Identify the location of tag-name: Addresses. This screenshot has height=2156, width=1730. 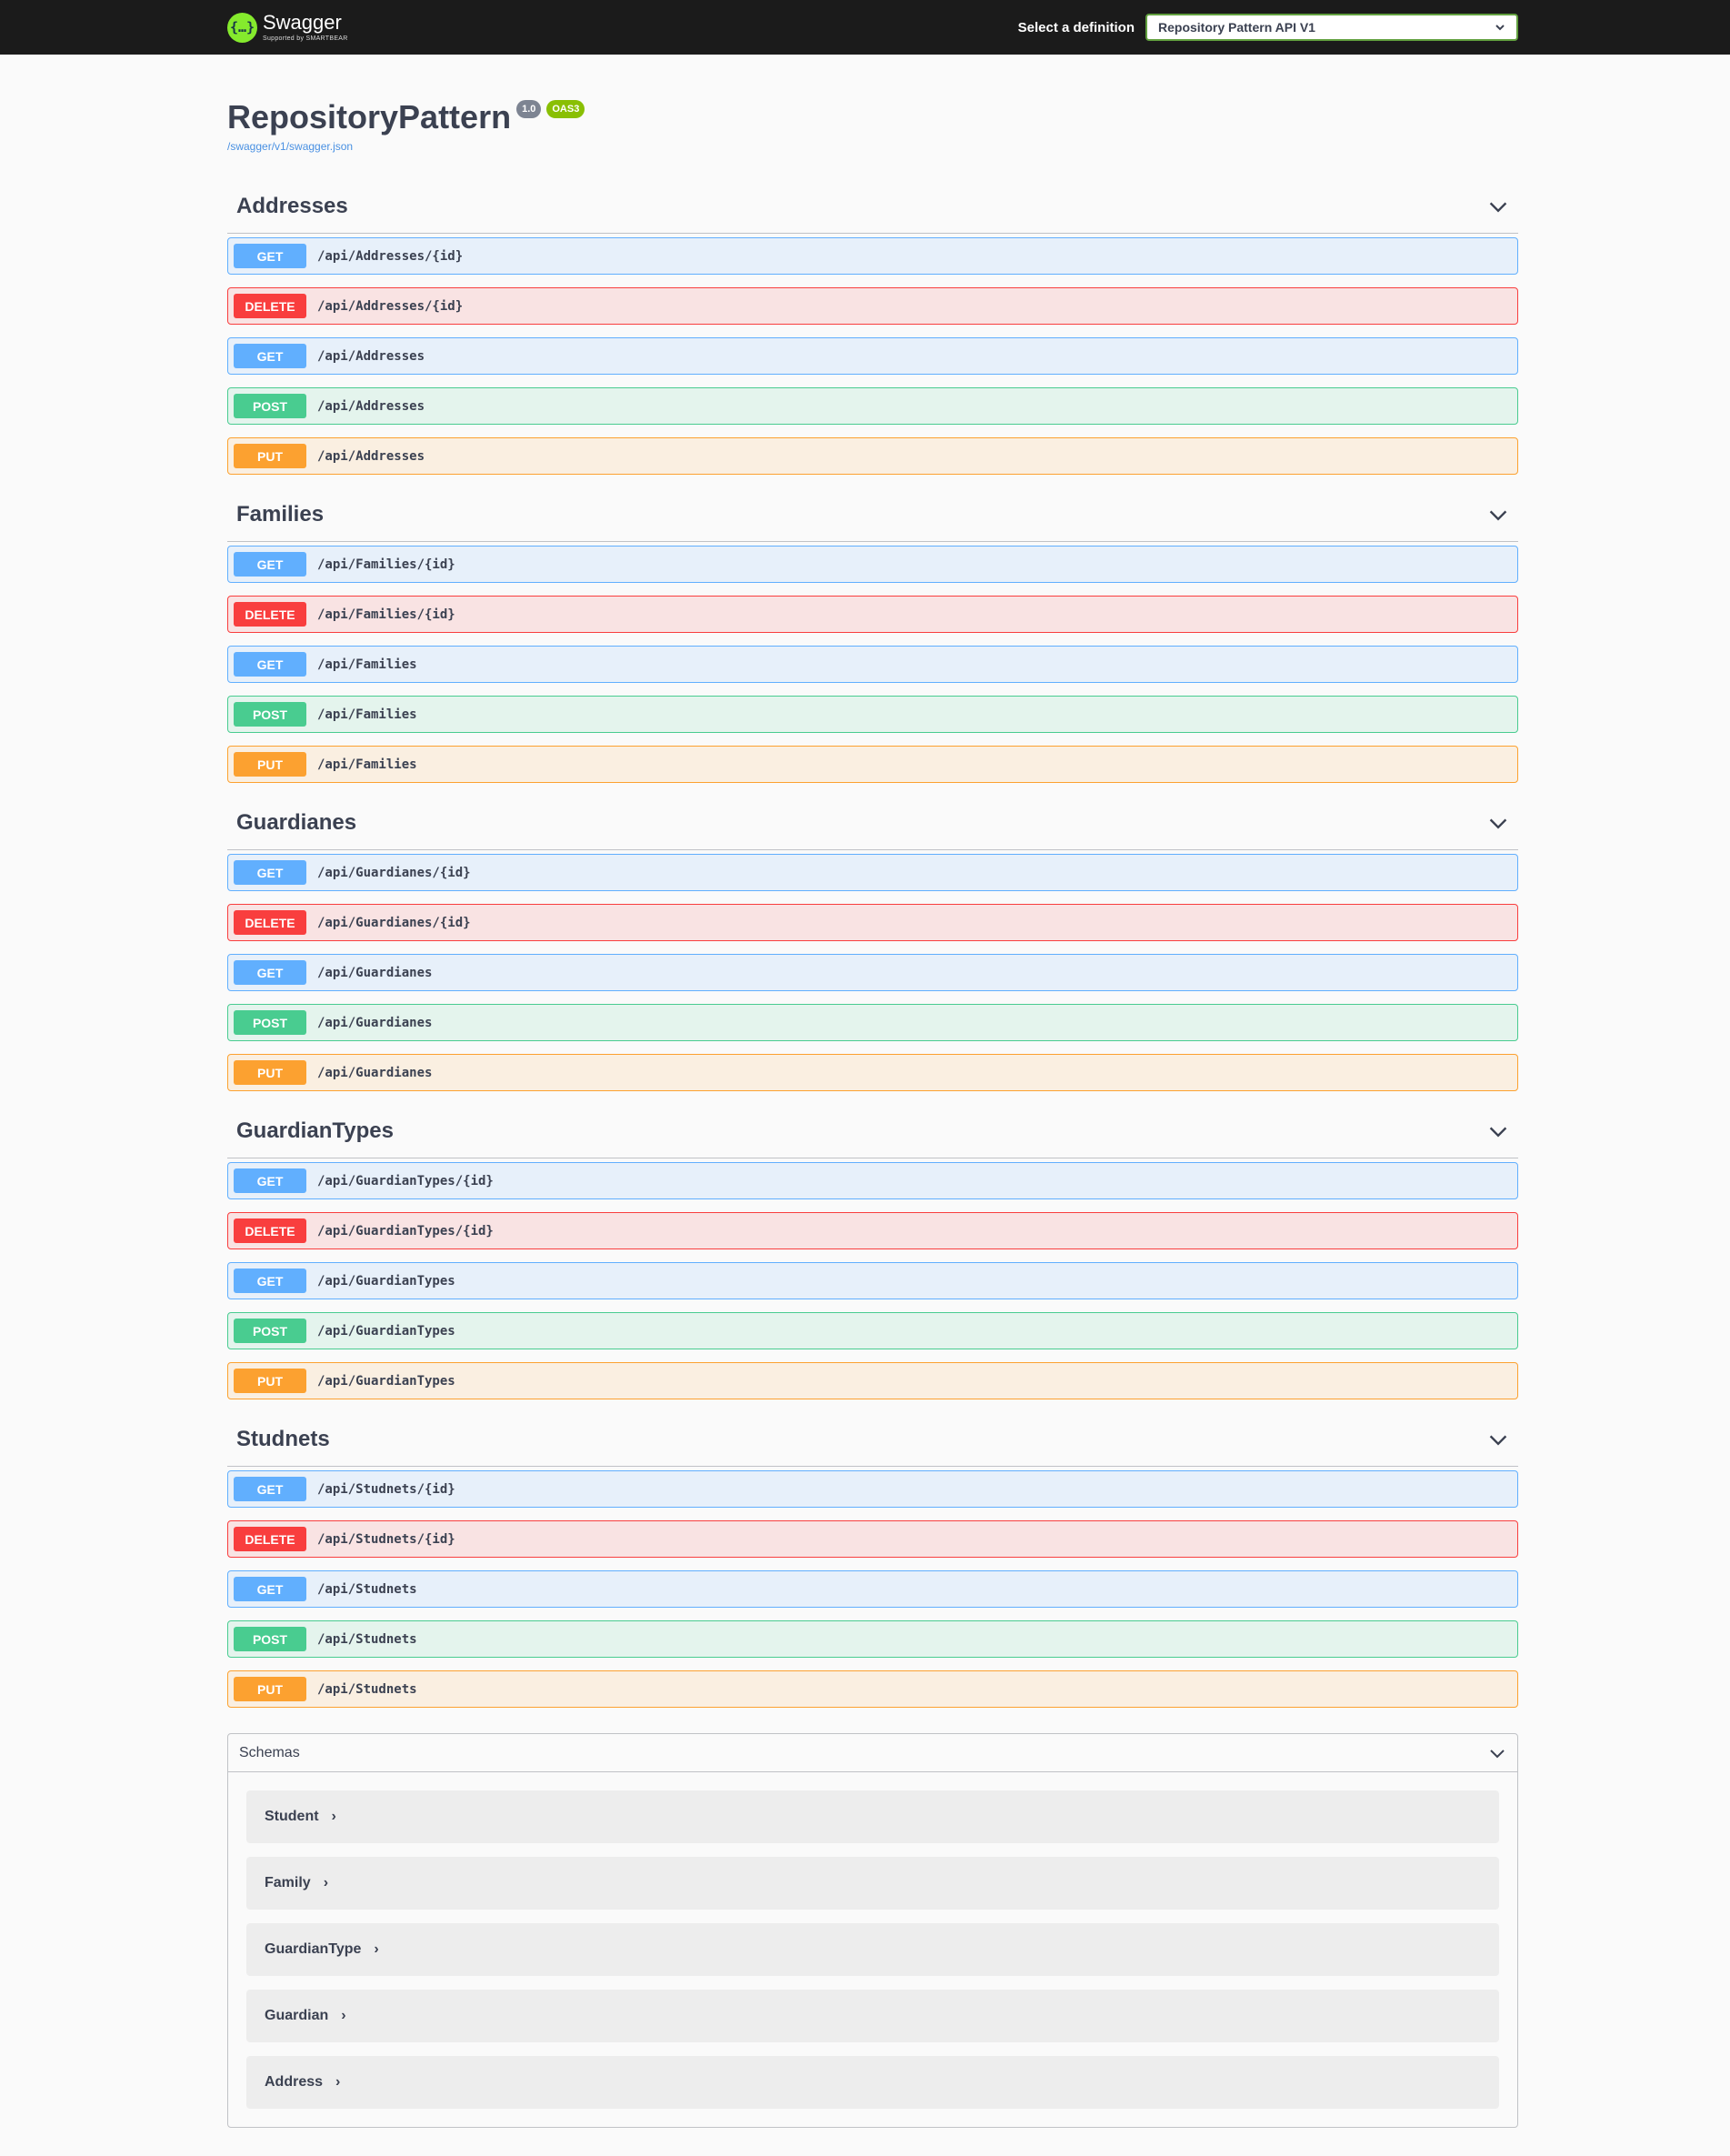
(292, 205).